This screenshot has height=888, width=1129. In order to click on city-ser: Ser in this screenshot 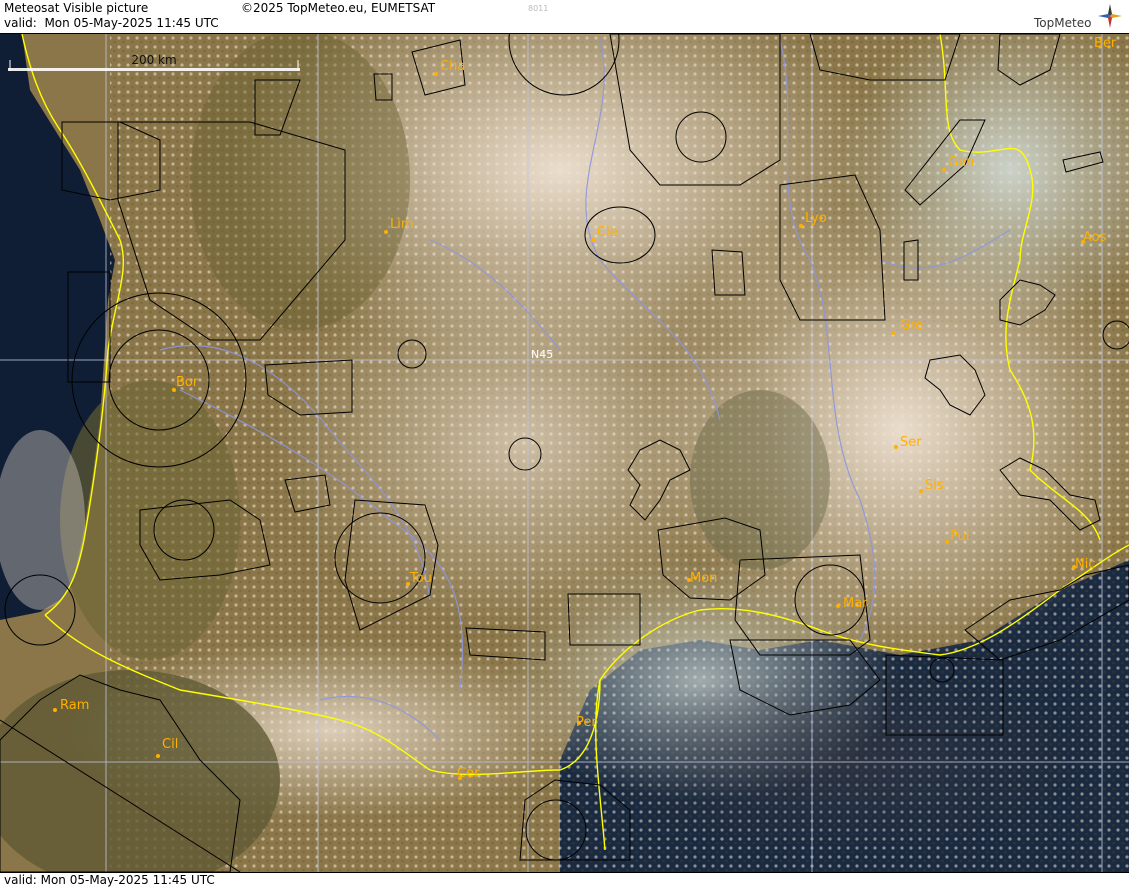, I will do `click(911, 442)`.